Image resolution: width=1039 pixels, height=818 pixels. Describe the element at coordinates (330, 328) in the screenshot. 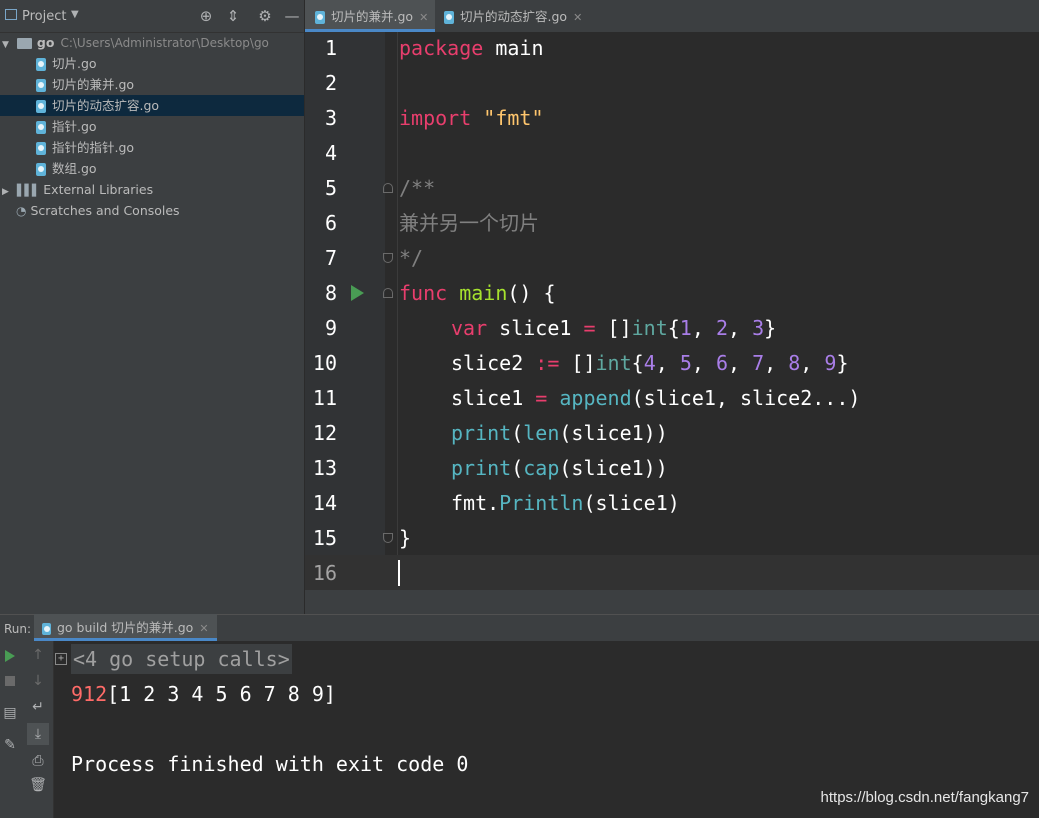

I see `line-number: 9` at that location.